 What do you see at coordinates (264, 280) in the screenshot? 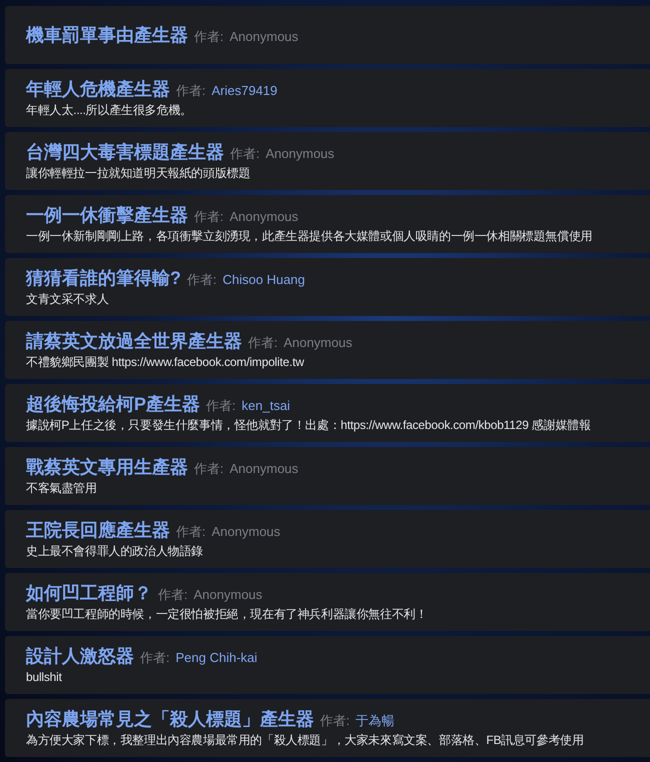
I see `author-link: Chisoo Huang` at bounding box center [264, 280].